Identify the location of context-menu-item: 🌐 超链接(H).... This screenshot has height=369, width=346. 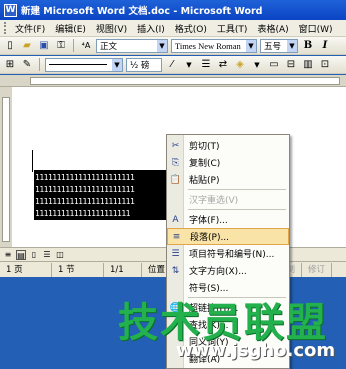
(228, 307).